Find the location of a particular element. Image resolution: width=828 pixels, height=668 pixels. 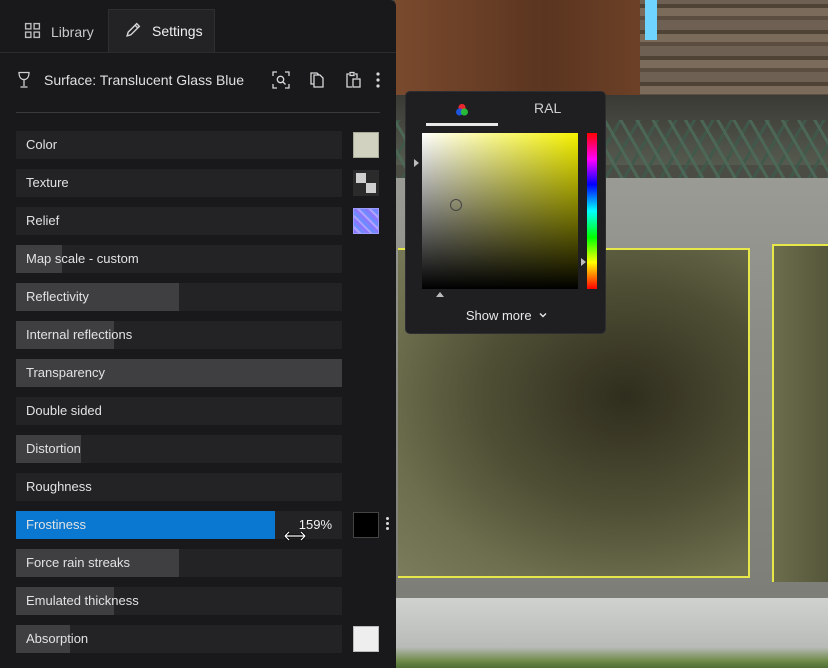

relief-swatch is located at coordinates (366, 221).